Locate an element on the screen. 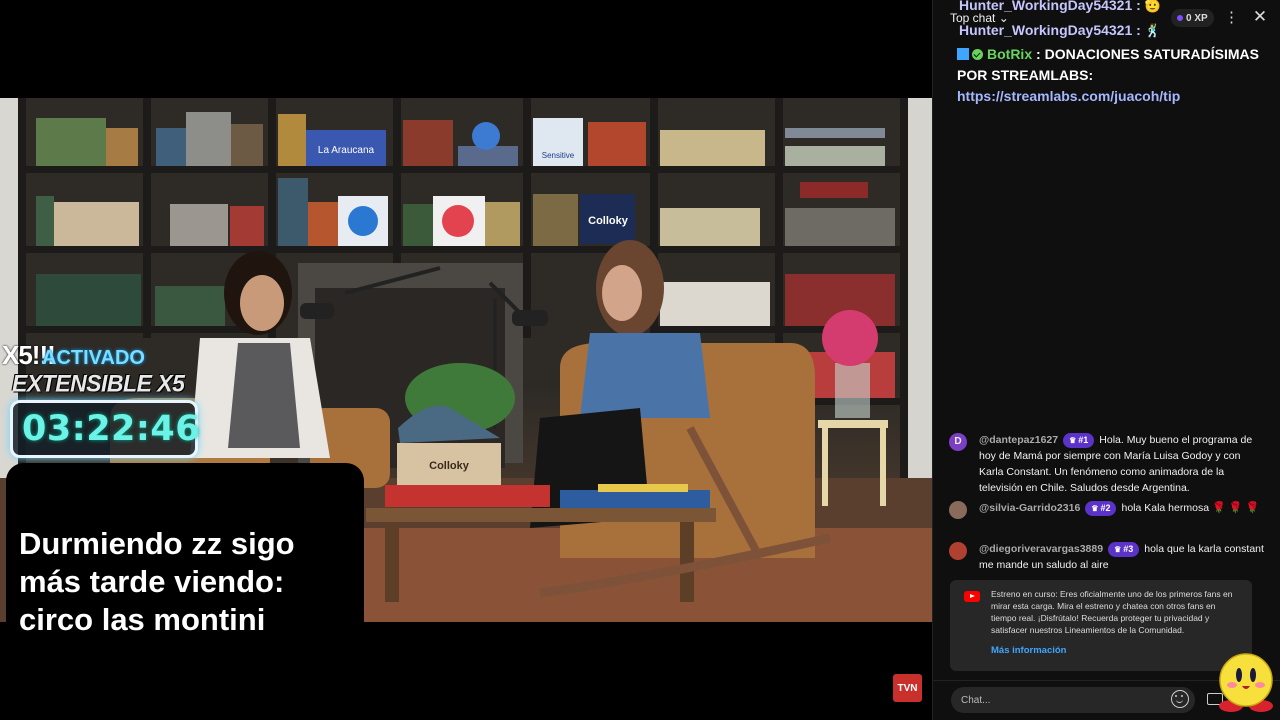 This screenshot has width=1280, height=720. rose-emoji: 🌹 🌹 🌹 is located at coordinates (1235, 508).